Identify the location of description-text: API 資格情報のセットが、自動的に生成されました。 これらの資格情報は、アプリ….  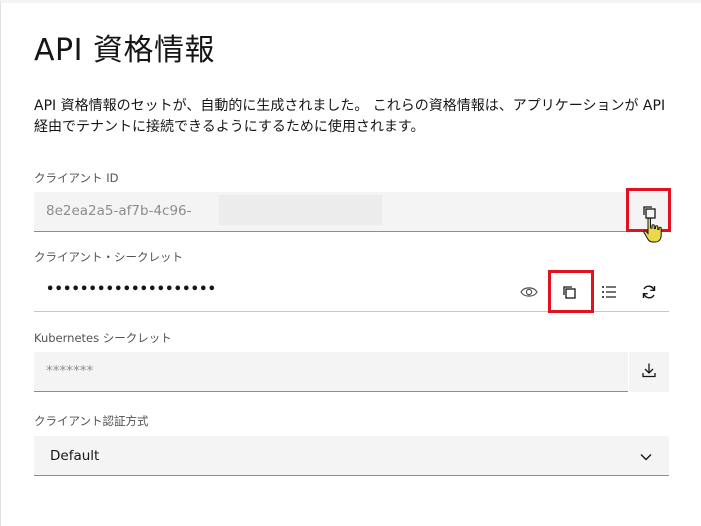
(350, 116).